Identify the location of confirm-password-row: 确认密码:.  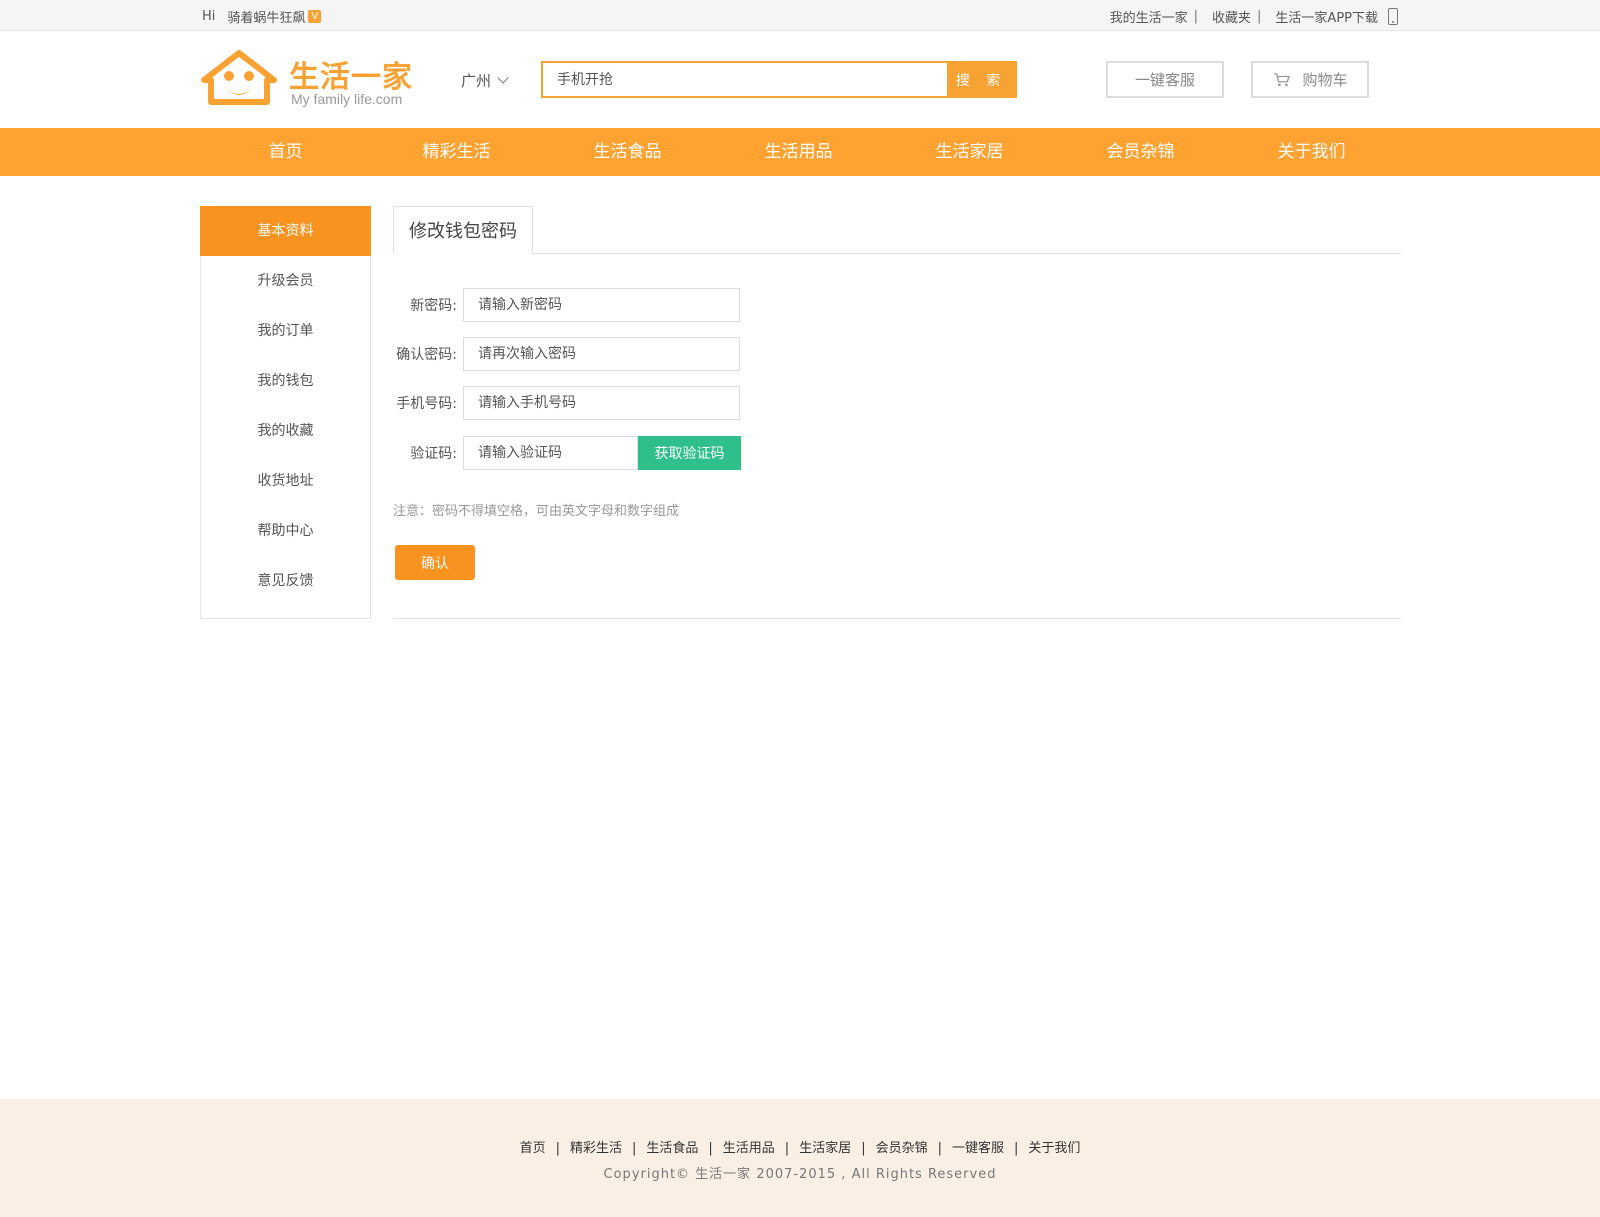
(566, 354).